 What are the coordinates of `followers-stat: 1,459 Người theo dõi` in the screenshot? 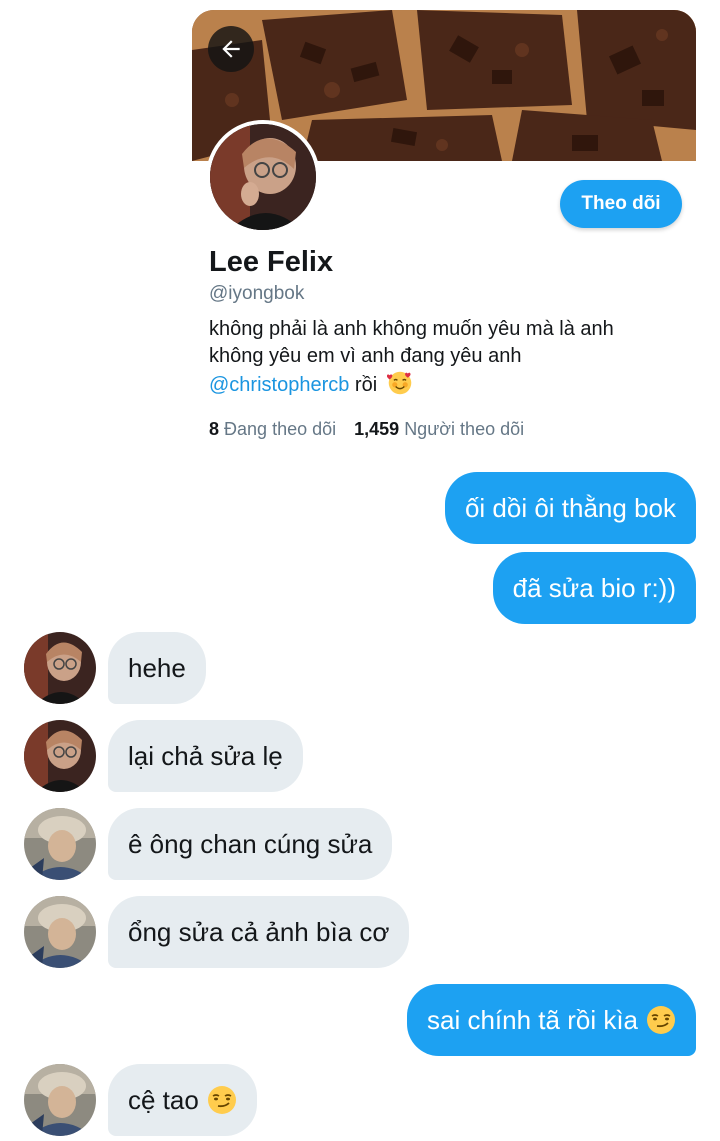 It's located at (439, 429).